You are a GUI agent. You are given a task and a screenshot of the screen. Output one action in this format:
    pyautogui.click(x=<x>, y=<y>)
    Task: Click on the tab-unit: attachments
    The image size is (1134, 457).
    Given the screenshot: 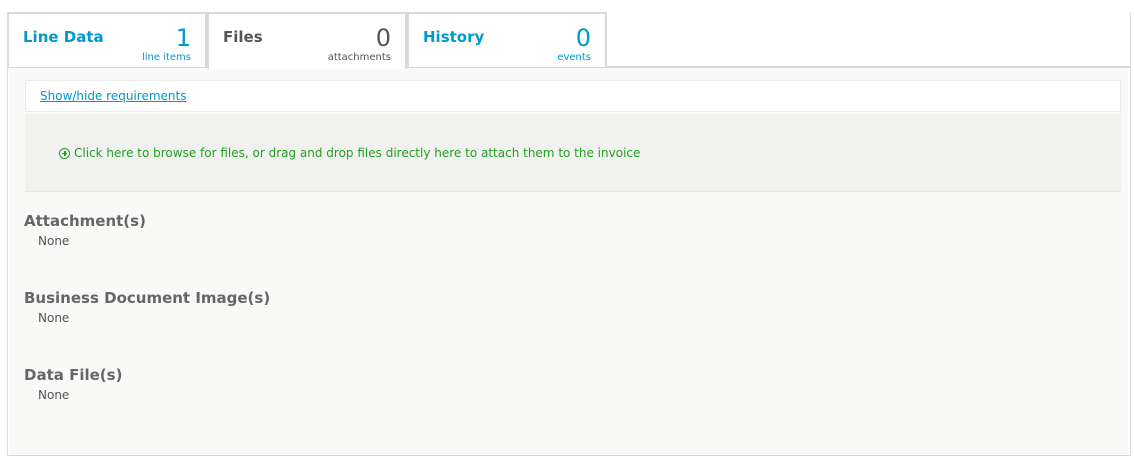 What is the action you would take?
    pyautogui.click(x=359, y=57)
    